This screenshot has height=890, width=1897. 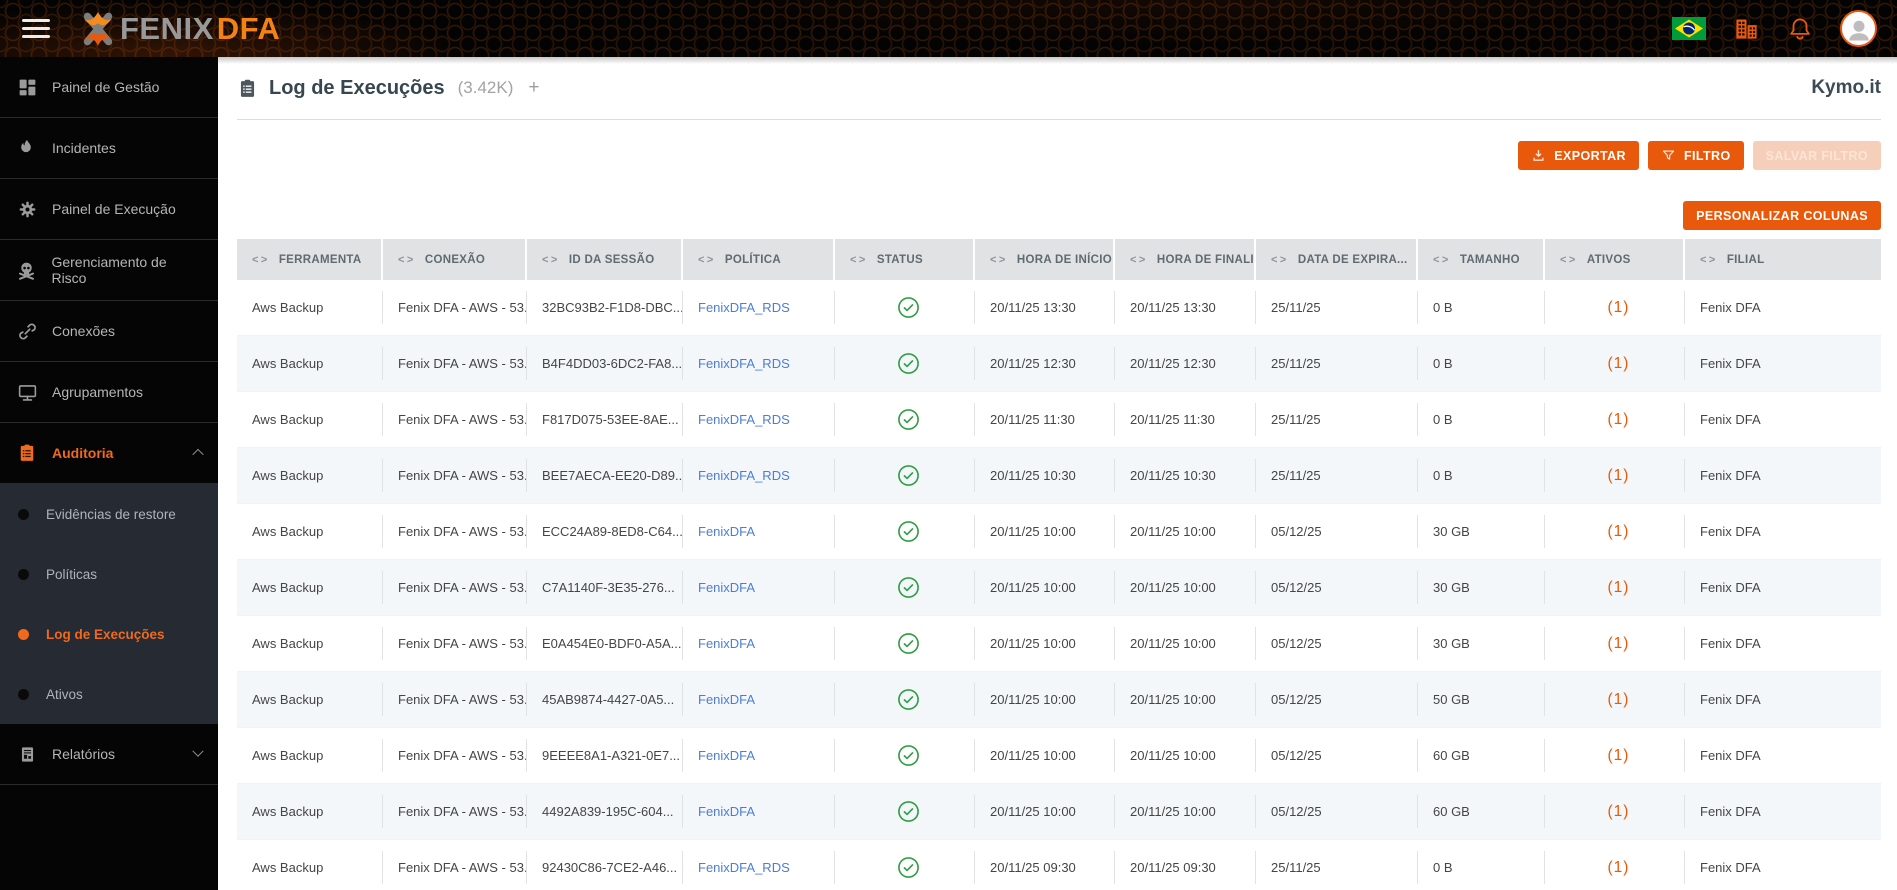 I want to click on sidebar-item-incidentes: Incidentes, so click(x=109, y=148).